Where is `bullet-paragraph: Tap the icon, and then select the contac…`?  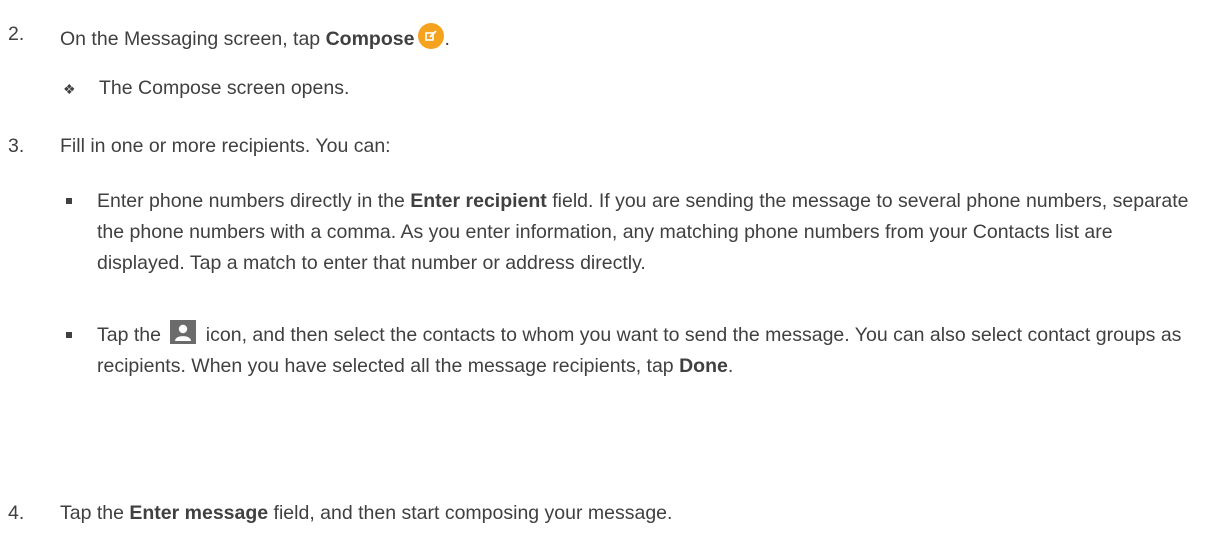
bullet-paragraph: Tap the icon, and then select the contac… is located at coordinates (647, 351).